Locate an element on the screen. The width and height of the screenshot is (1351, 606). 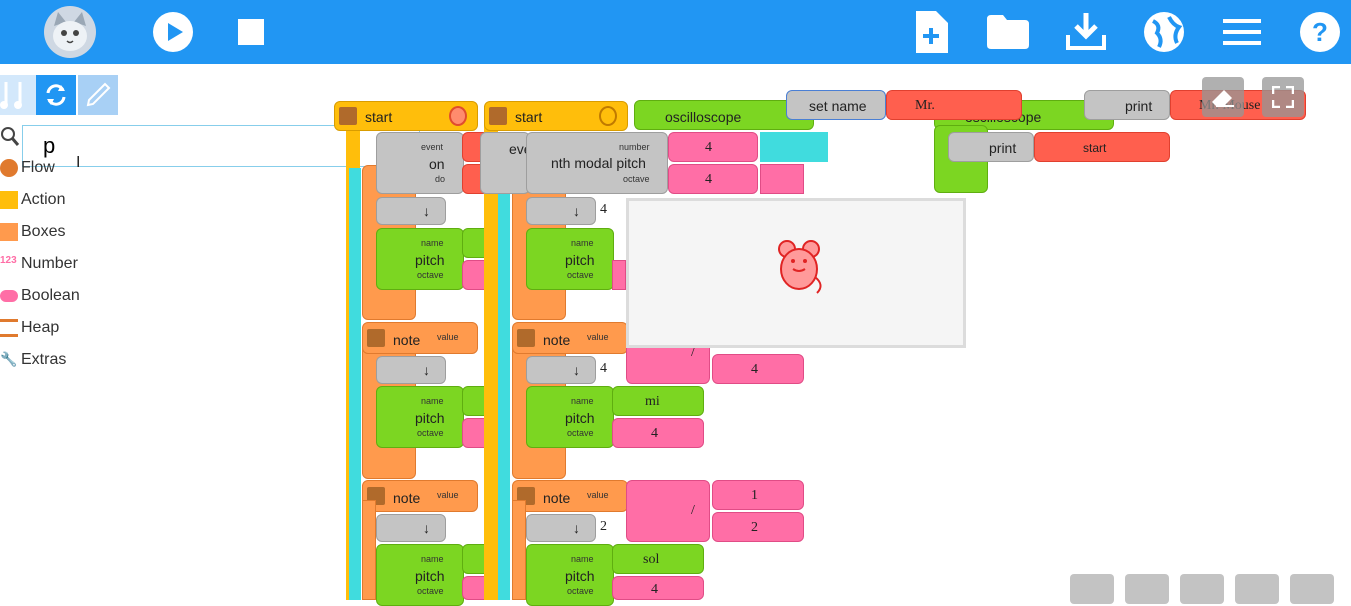
start-block-bar is located at coordinates (491, 362).